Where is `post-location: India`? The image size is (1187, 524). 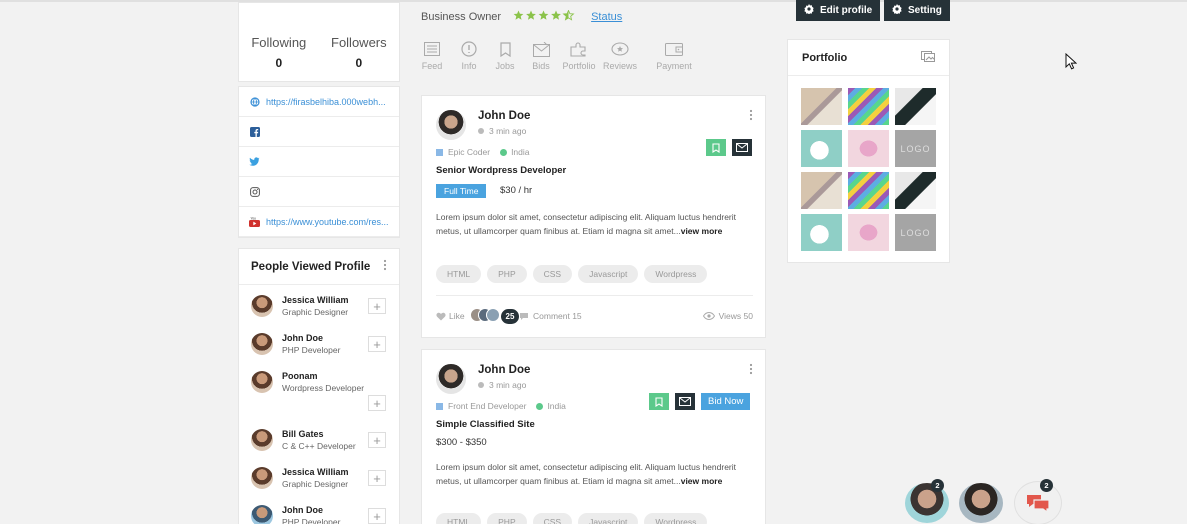
post-location: India is located at coordinates (520, 152).